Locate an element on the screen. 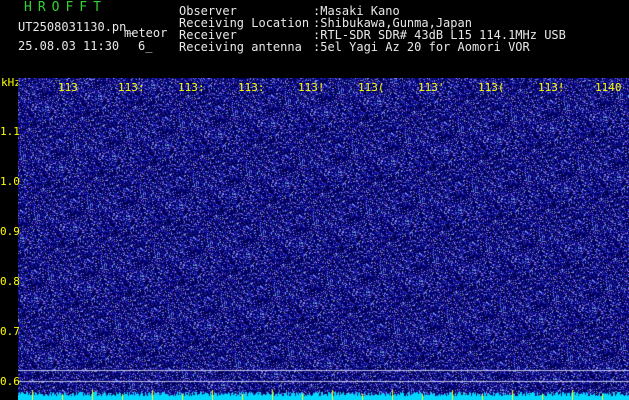 This screenshot has width=629, height=400. x-tick-label: 1140 is located at coordinates (608, 87).